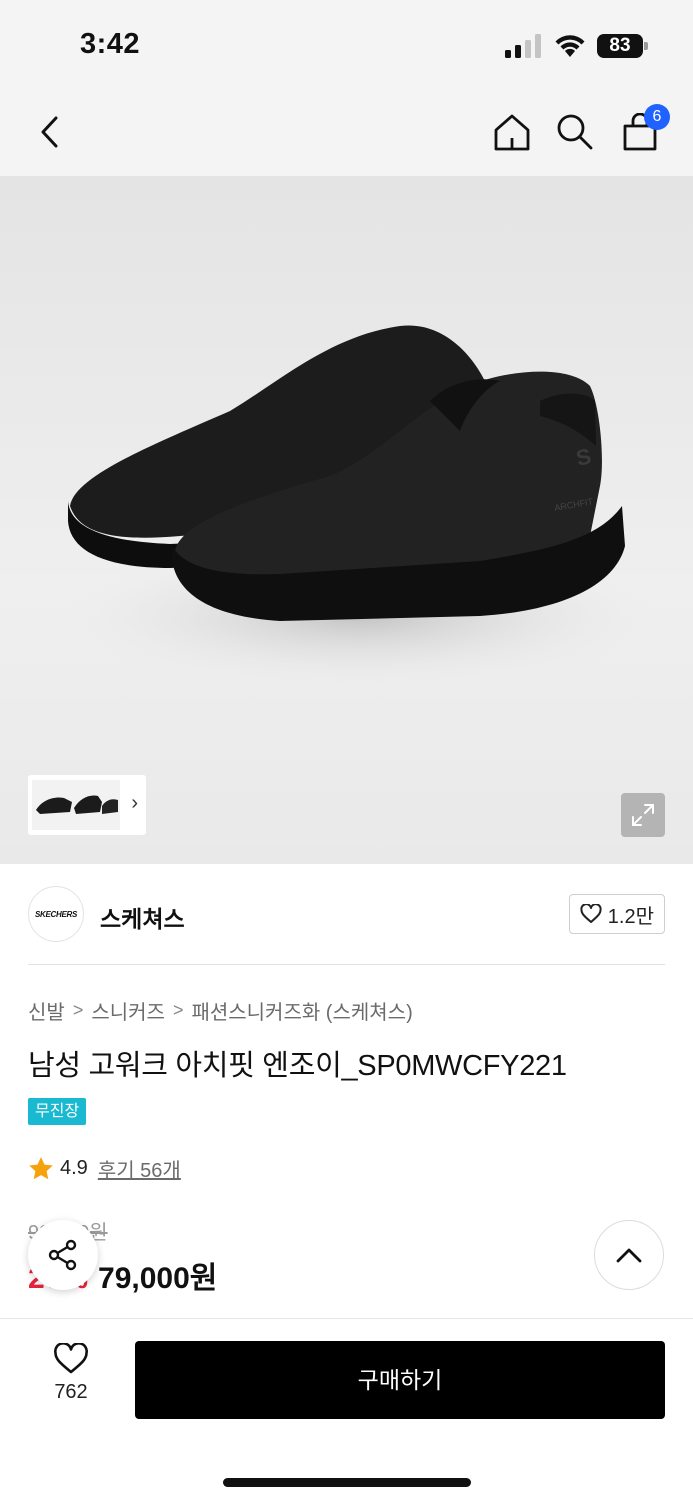  What do you see at coordinates (643, 130) in the screenshot?
I see `cart-button: 6` at bounding box center [643, 130].